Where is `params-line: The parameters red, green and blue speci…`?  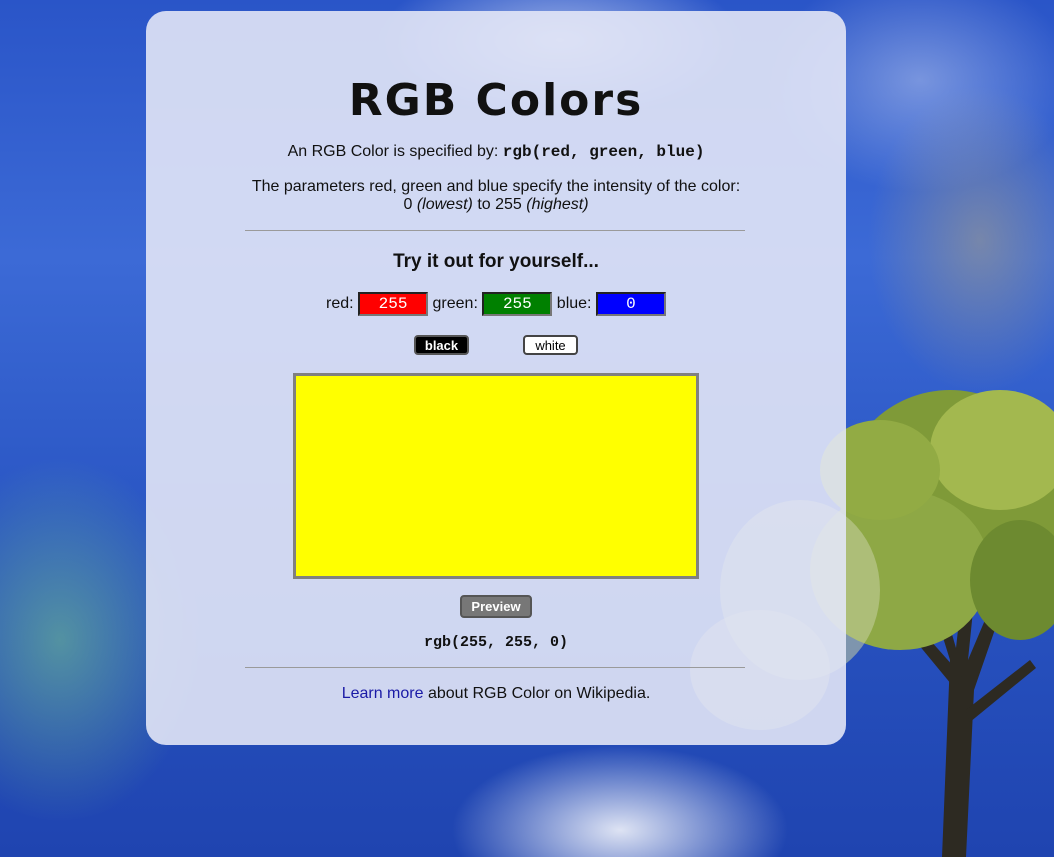
params-line: The parameters red, green and blue speci… is located at coordinates (496, 186).